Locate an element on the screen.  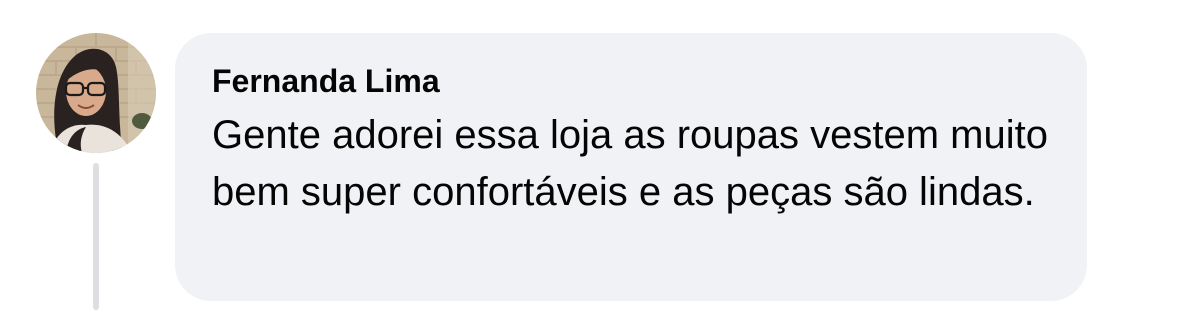
avatar is located at coordinates (96, 93).